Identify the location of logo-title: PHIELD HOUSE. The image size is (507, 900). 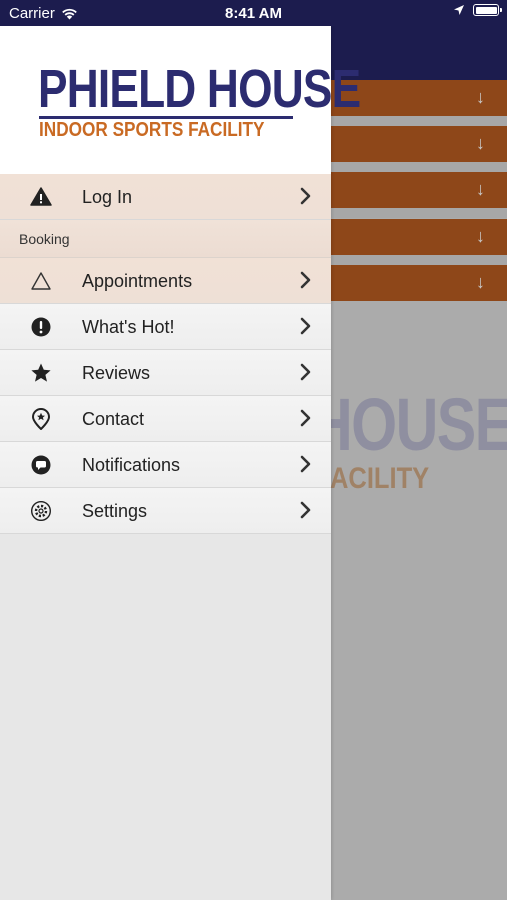
(199, 89).